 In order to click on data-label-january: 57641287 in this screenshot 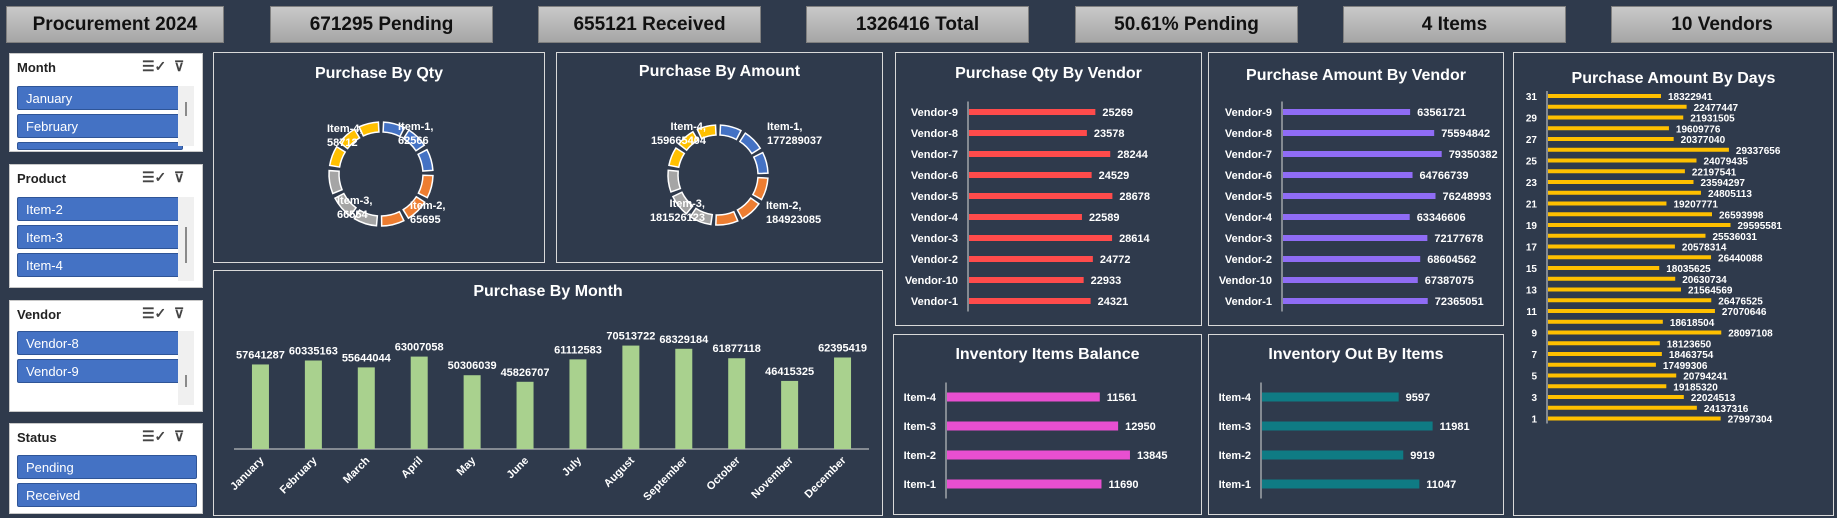, I will do `click(260, 355)`.